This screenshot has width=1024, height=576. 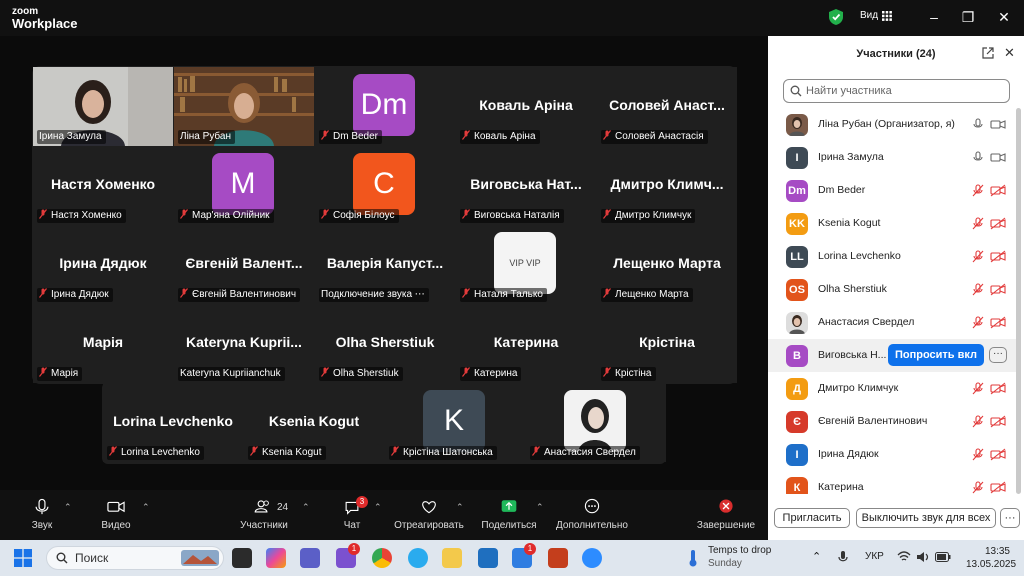 I want to click on panel-close-icon: ✕, so click(x=1009, y=53).